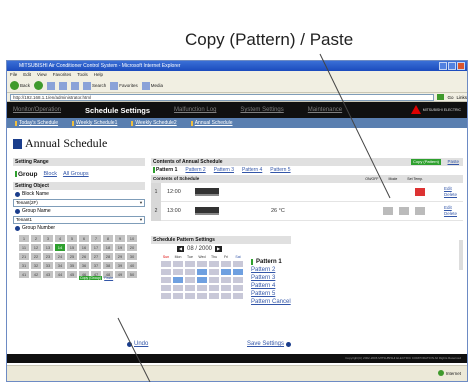  I want to click on nav-schedule-settings: Schedule Settings, so click(117, 110).